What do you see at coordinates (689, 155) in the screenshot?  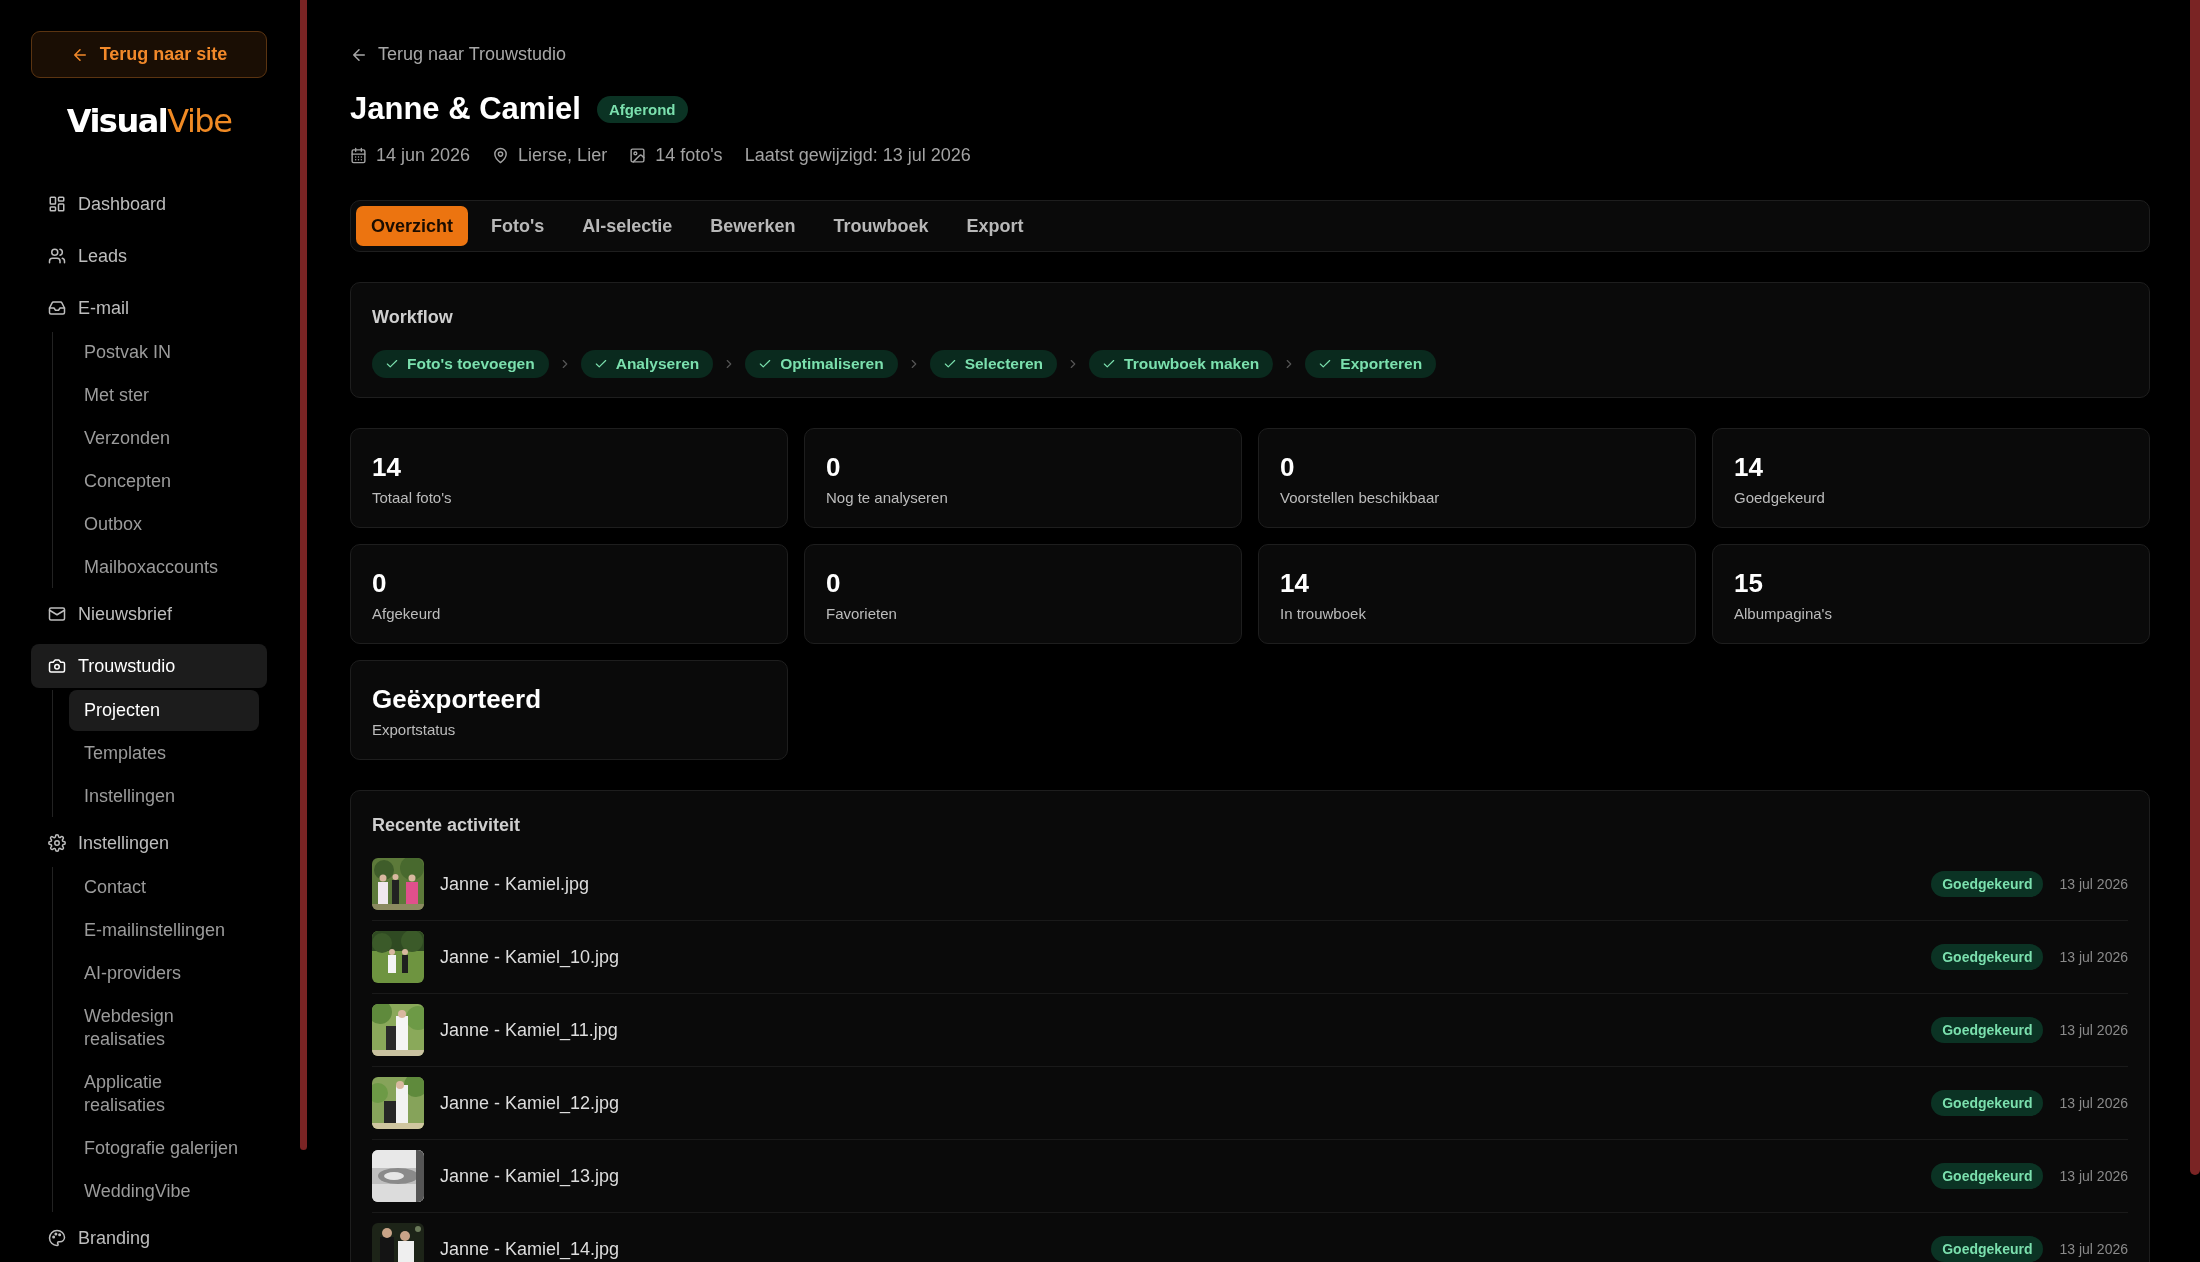 I see `meta-text: 14 foto's` at bounding box center [689, 155].